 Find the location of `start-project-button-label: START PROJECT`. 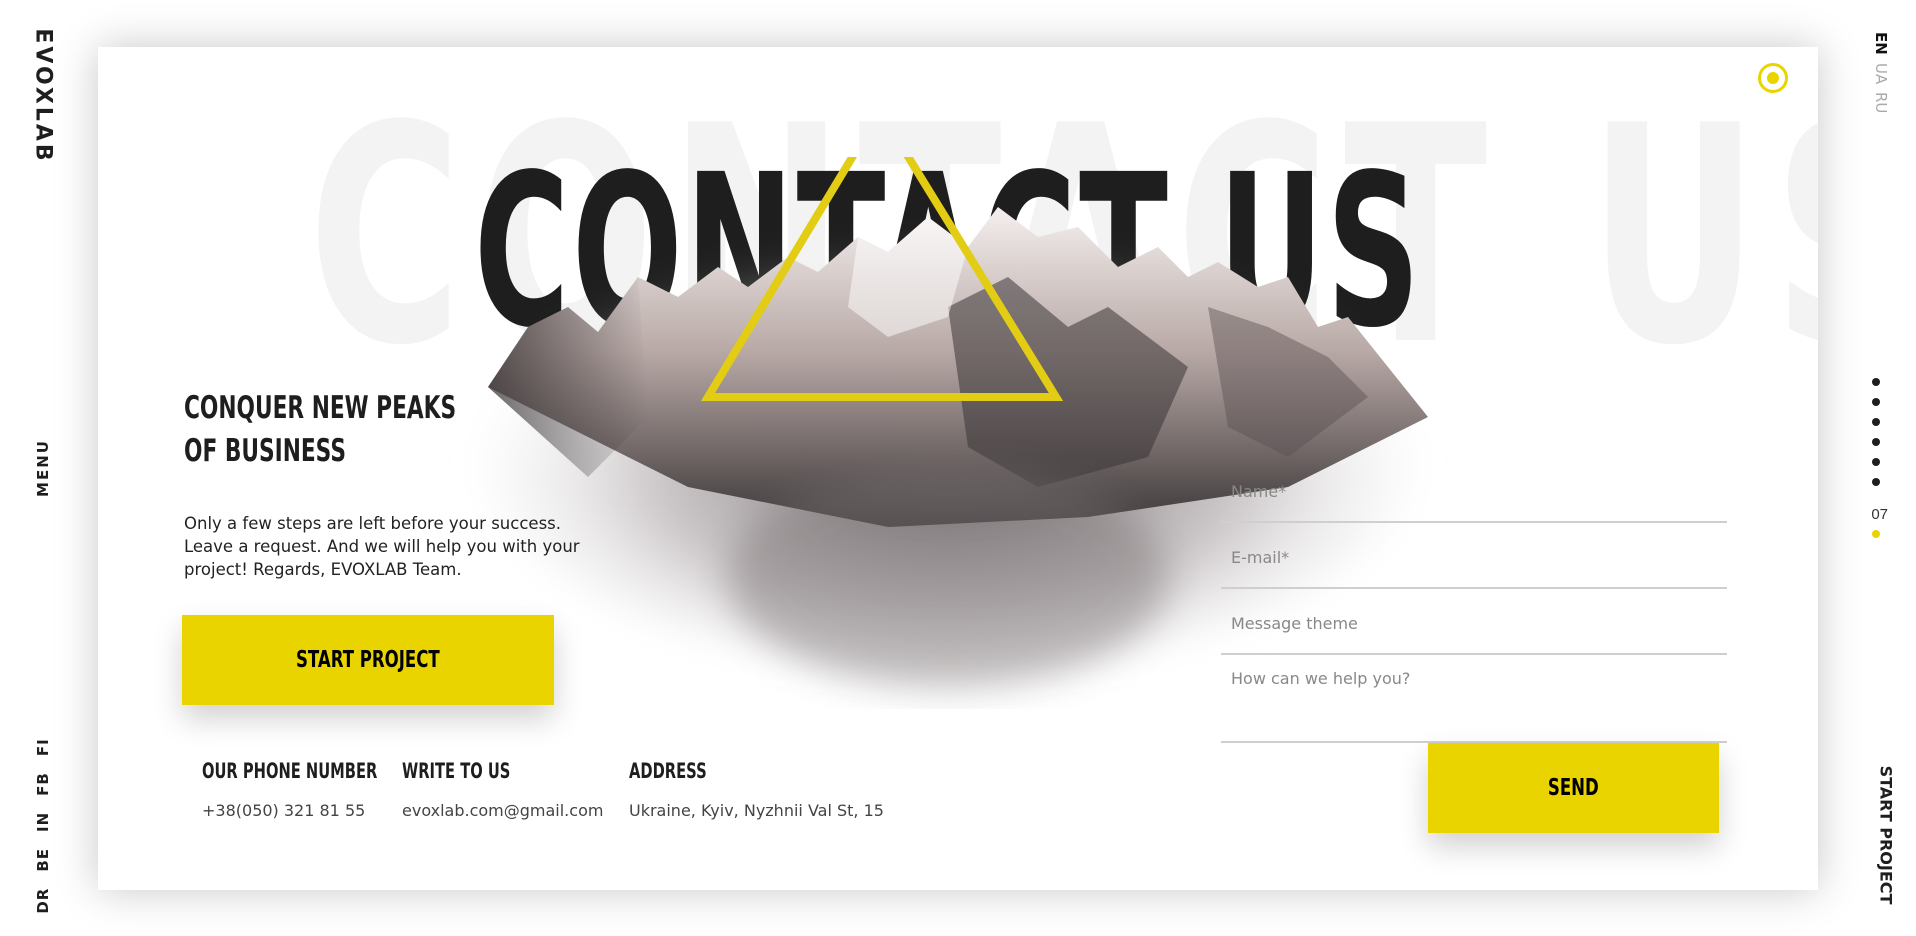

start-project-button-label: START PROJECT is located at coordinates (368, 660).